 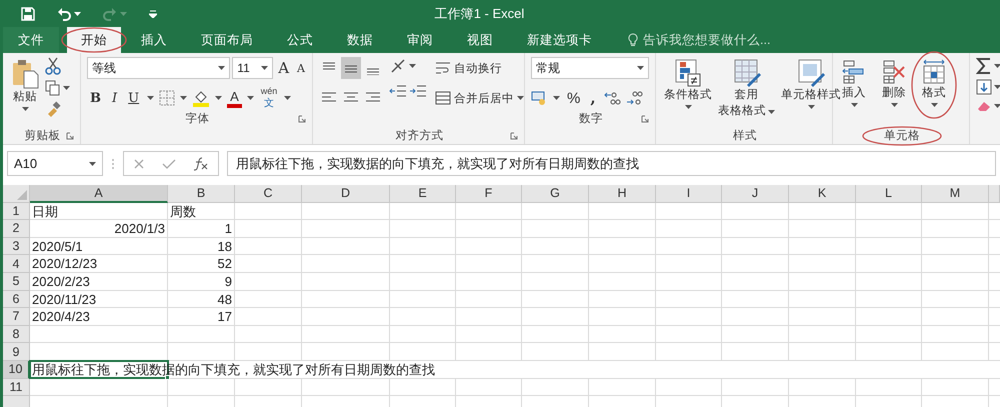 I want to click on table-cell: 2020/11/23, so click(x=99, y=299).